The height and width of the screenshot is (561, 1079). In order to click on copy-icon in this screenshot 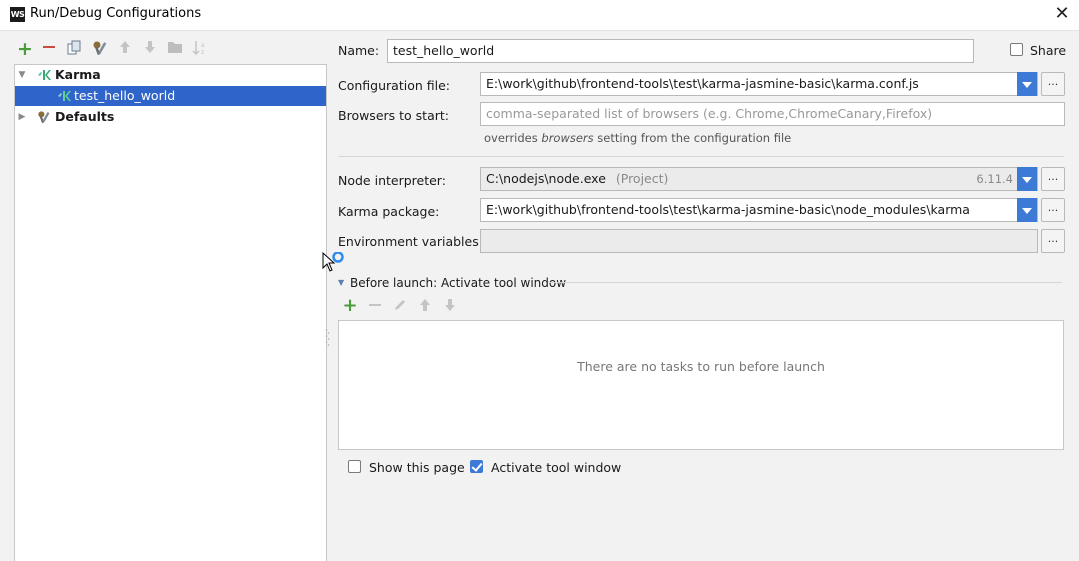, I will do `click(74, 49)`.